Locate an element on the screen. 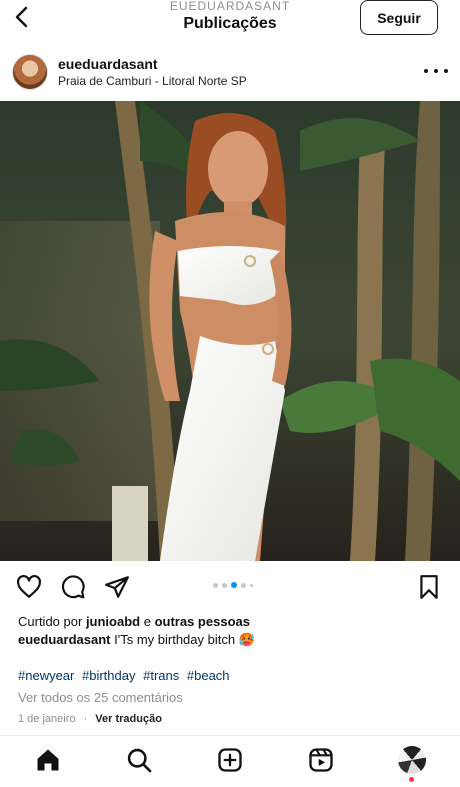  hashtags: #newyear #birthday #trans #beach is located at coordinates (126, 675).